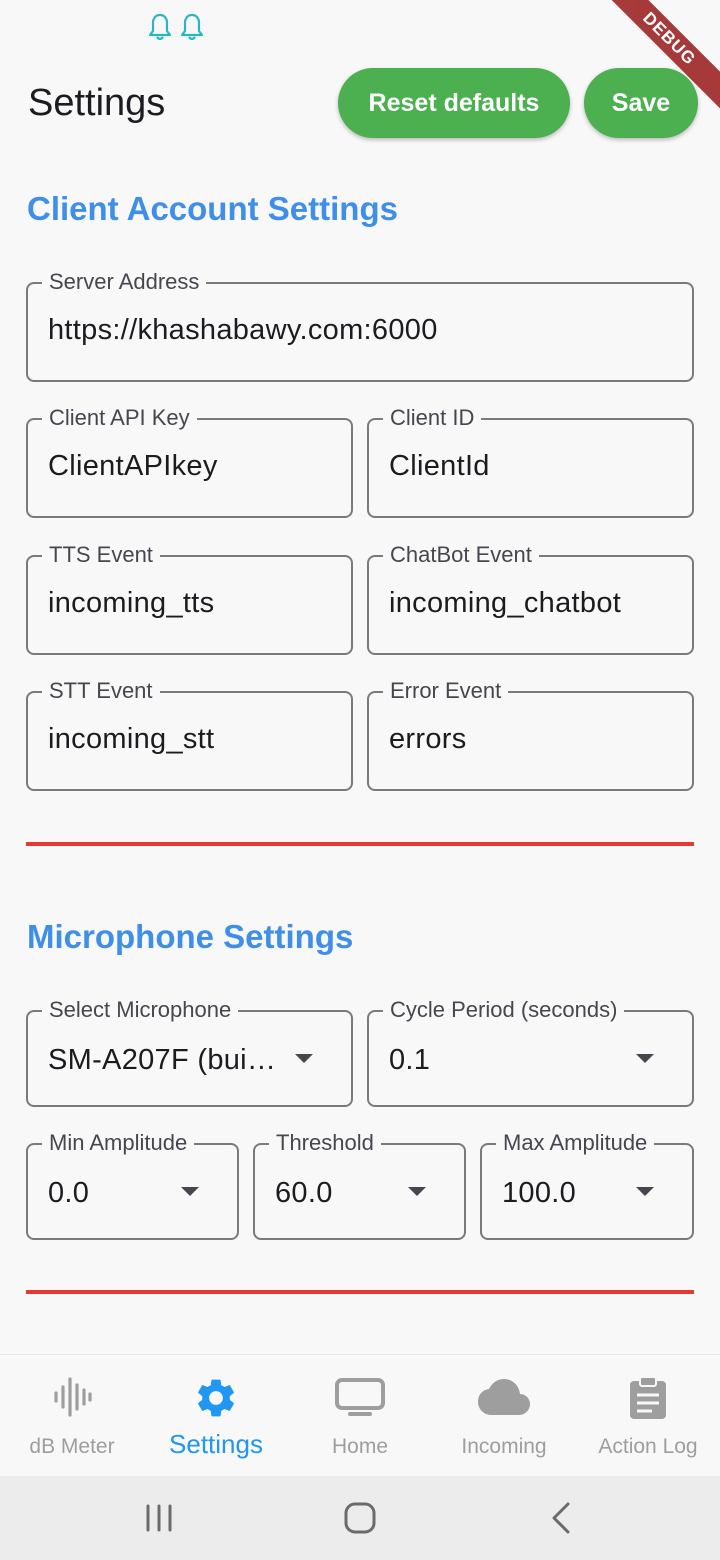 This screenshot has width=720, height=1560. I want to click on nav-label: Home, so click(360, 1446).